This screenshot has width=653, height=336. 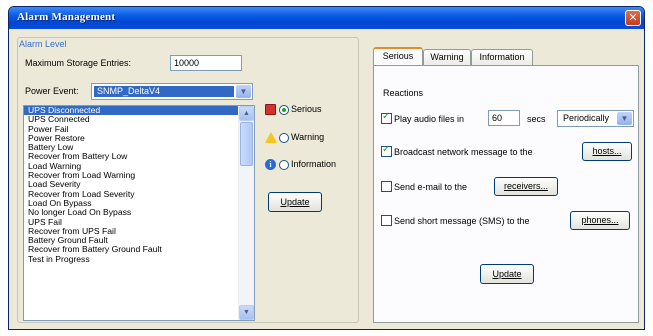 I want to click on list-item: UPS Disconnected, so click(x=131, y=111).